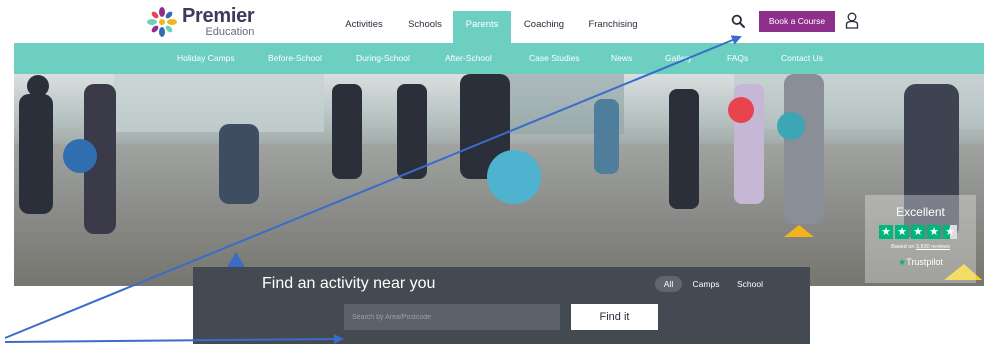 The image size is (984, 344). I want to click on trustpilot-brand: ★Trustpilot, so click(920, 262).